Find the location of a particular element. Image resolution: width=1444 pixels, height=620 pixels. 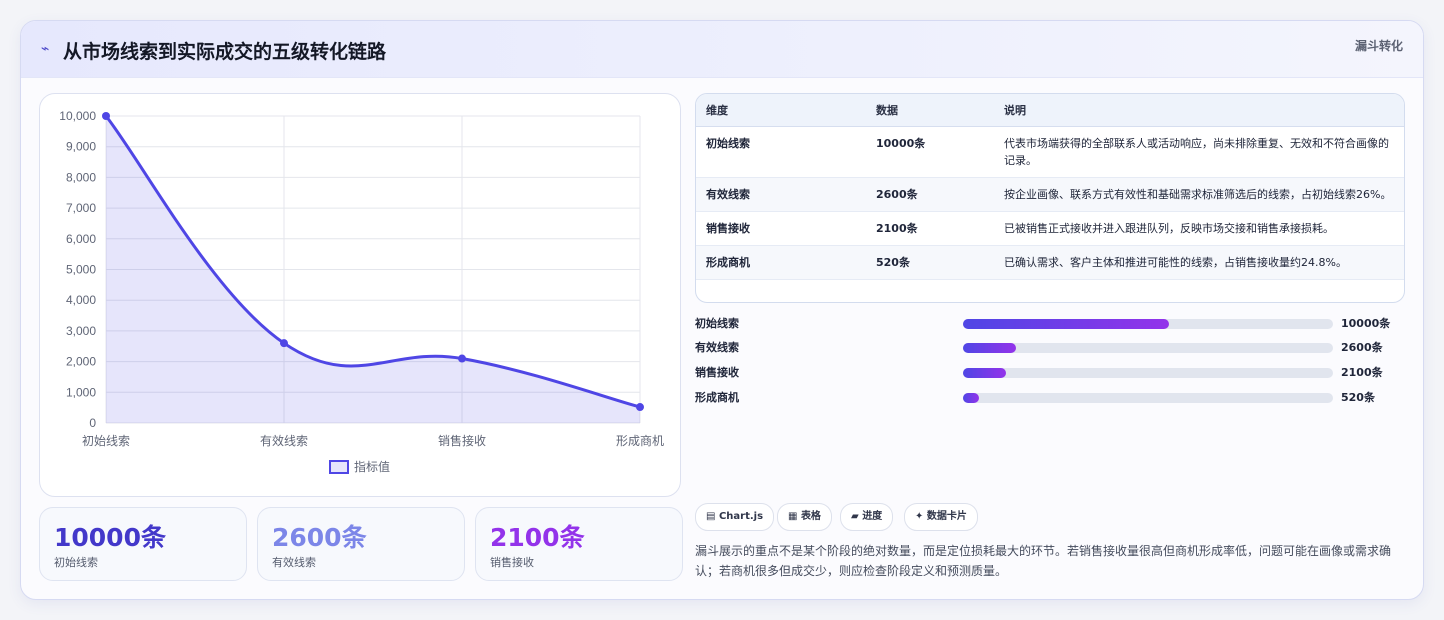

y-tick-label: 8,000 is located at coordinates (81, 177).